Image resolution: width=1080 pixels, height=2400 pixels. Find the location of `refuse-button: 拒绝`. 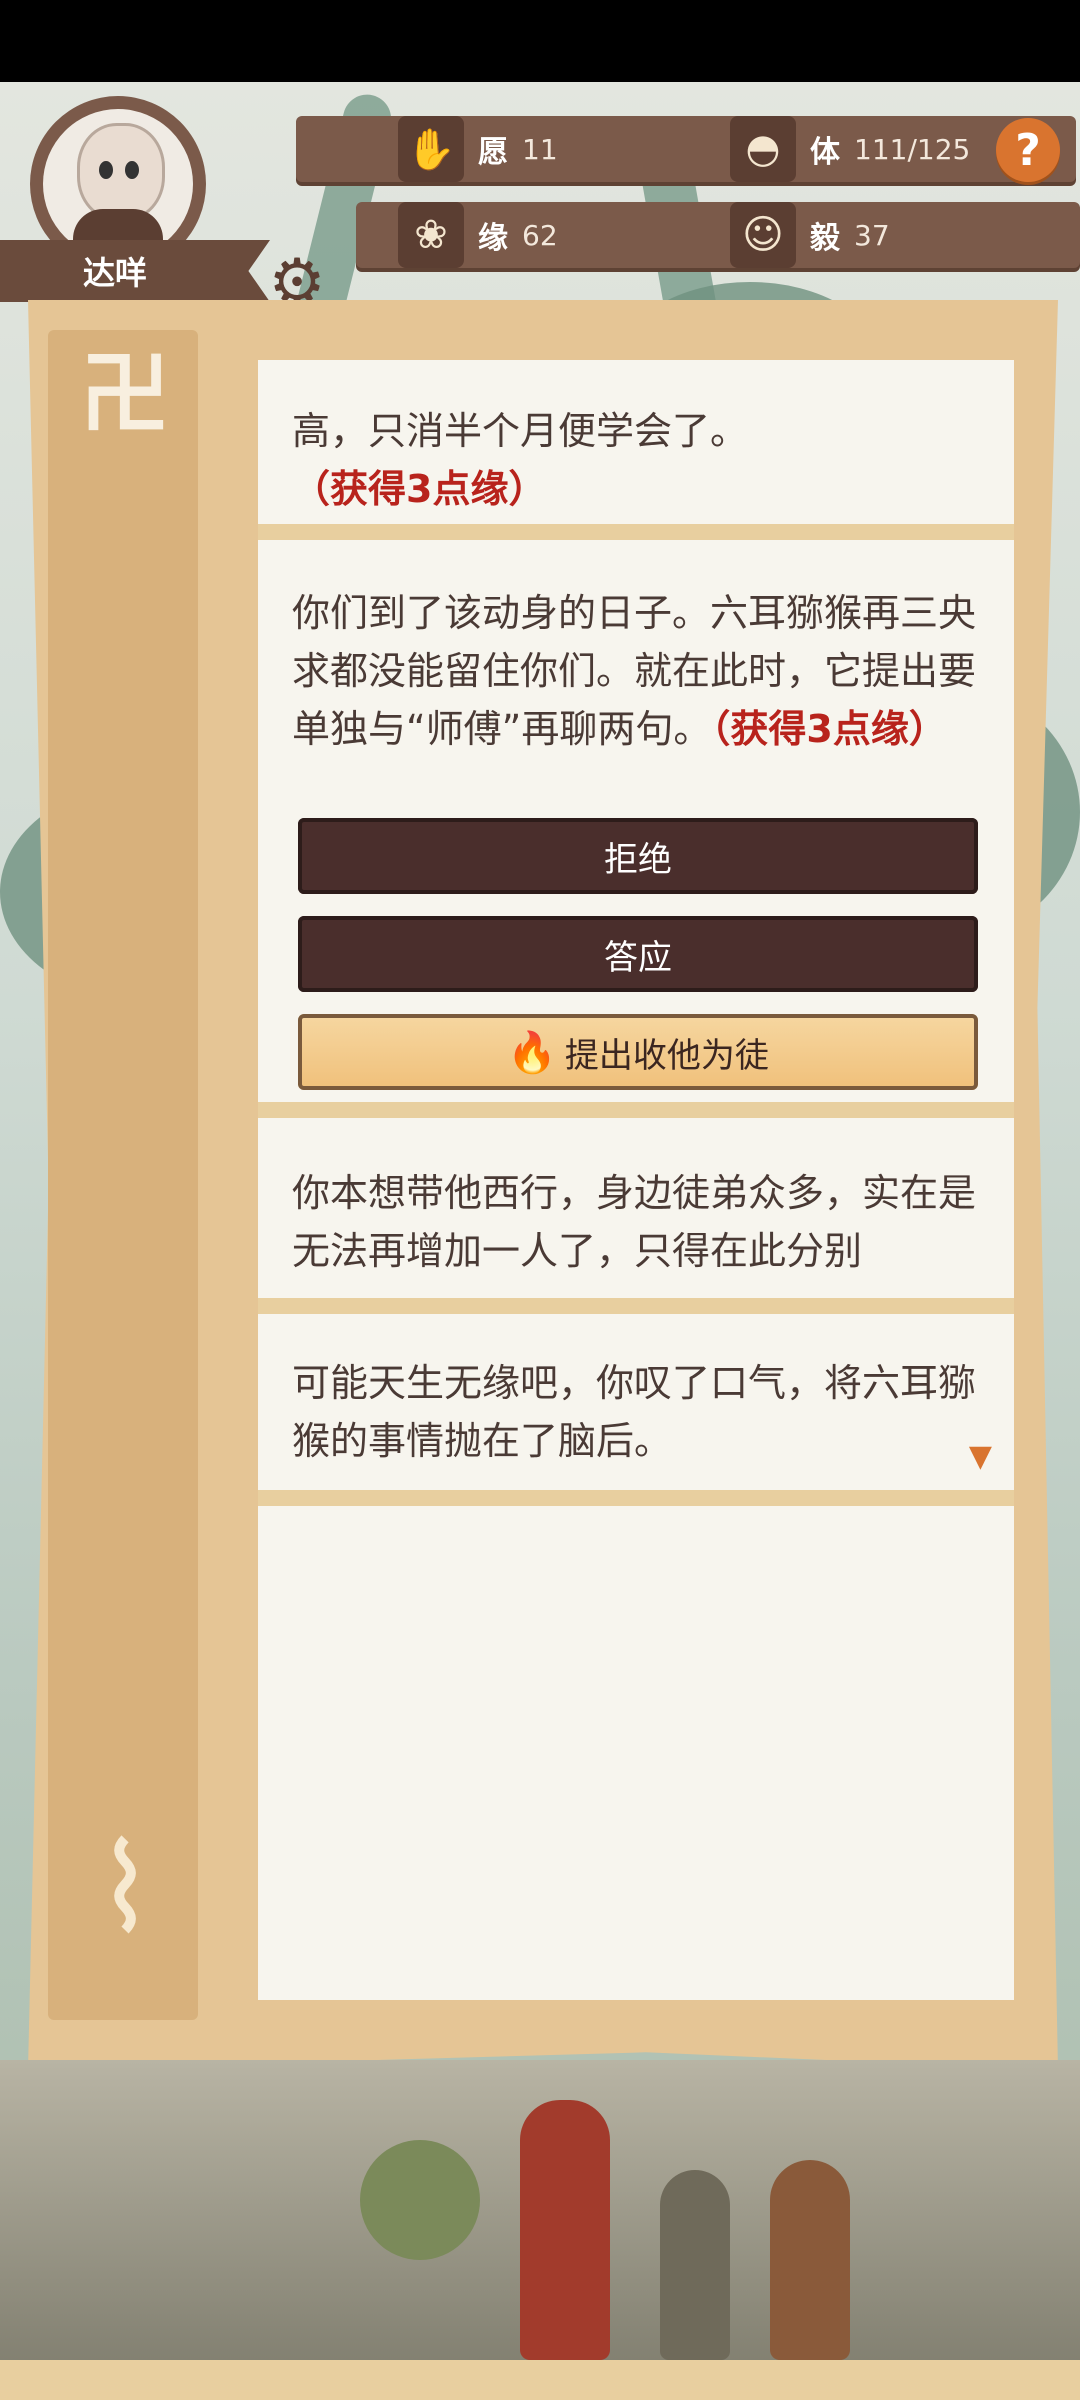

refuse-button: 拒绝 is located at coordinates (638, 856).